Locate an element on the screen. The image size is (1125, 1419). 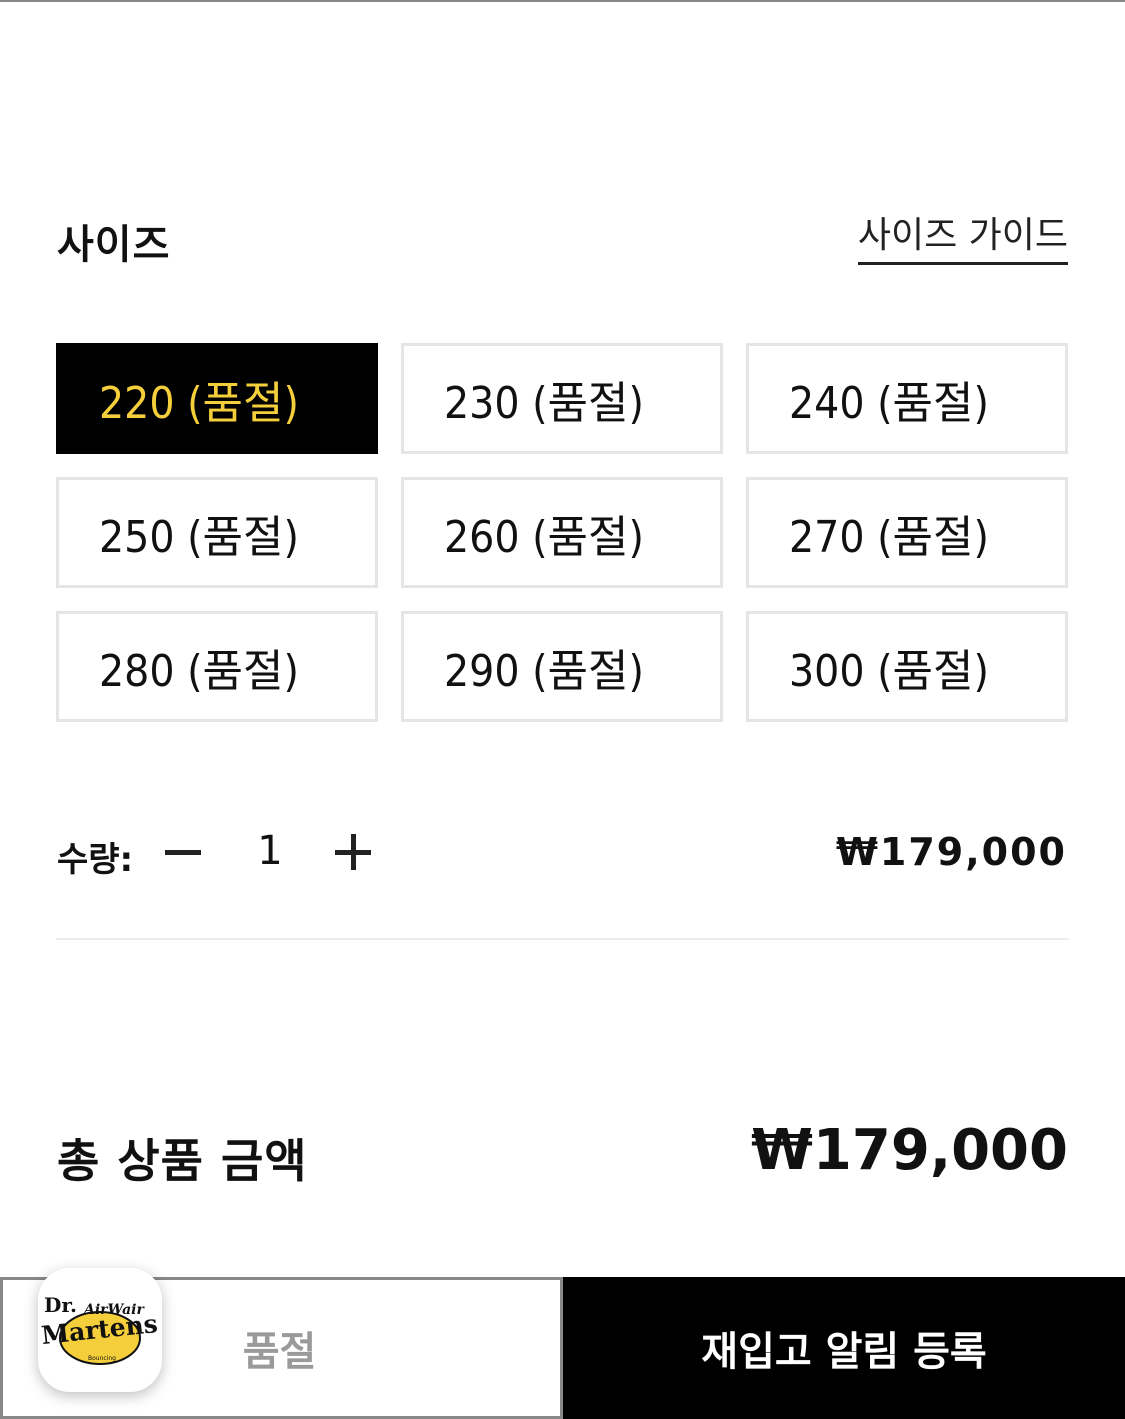
size-option-260: 260 (품절) is located at coordinates (562, 532).